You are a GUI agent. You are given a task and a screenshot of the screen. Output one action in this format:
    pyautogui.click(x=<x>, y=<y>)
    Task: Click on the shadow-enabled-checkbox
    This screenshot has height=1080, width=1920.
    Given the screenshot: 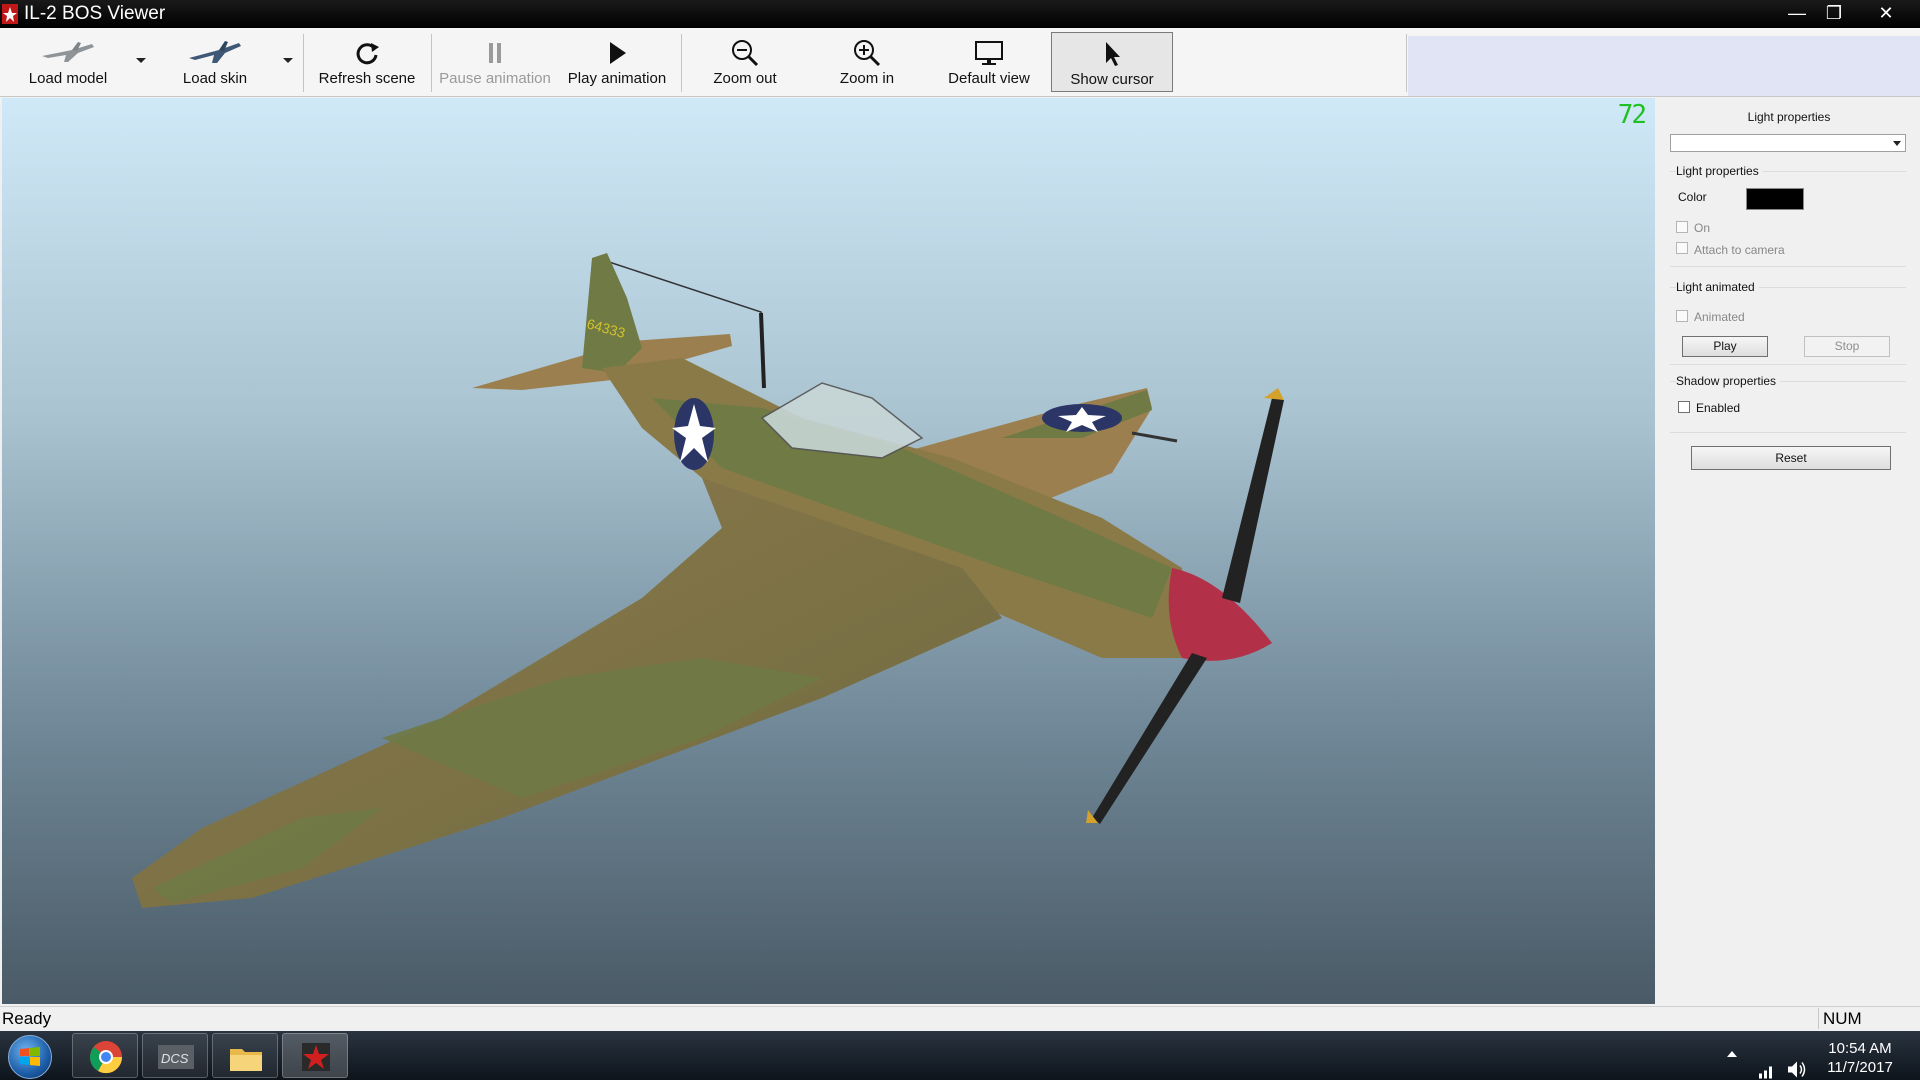 What is the action you would take?
    pyautogui.click(x=1684, y=407)
    